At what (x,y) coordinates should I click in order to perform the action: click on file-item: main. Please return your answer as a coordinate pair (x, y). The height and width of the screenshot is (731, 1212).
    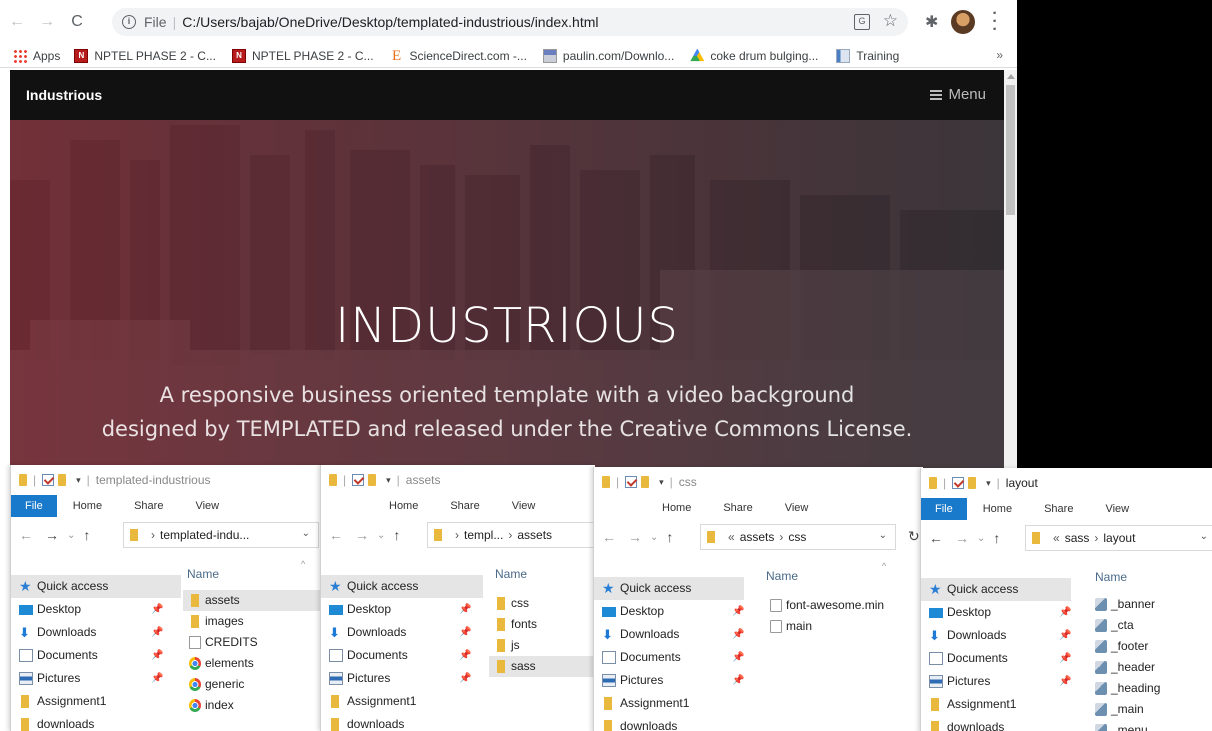
    Looking at the image, I should click on (843, 626).